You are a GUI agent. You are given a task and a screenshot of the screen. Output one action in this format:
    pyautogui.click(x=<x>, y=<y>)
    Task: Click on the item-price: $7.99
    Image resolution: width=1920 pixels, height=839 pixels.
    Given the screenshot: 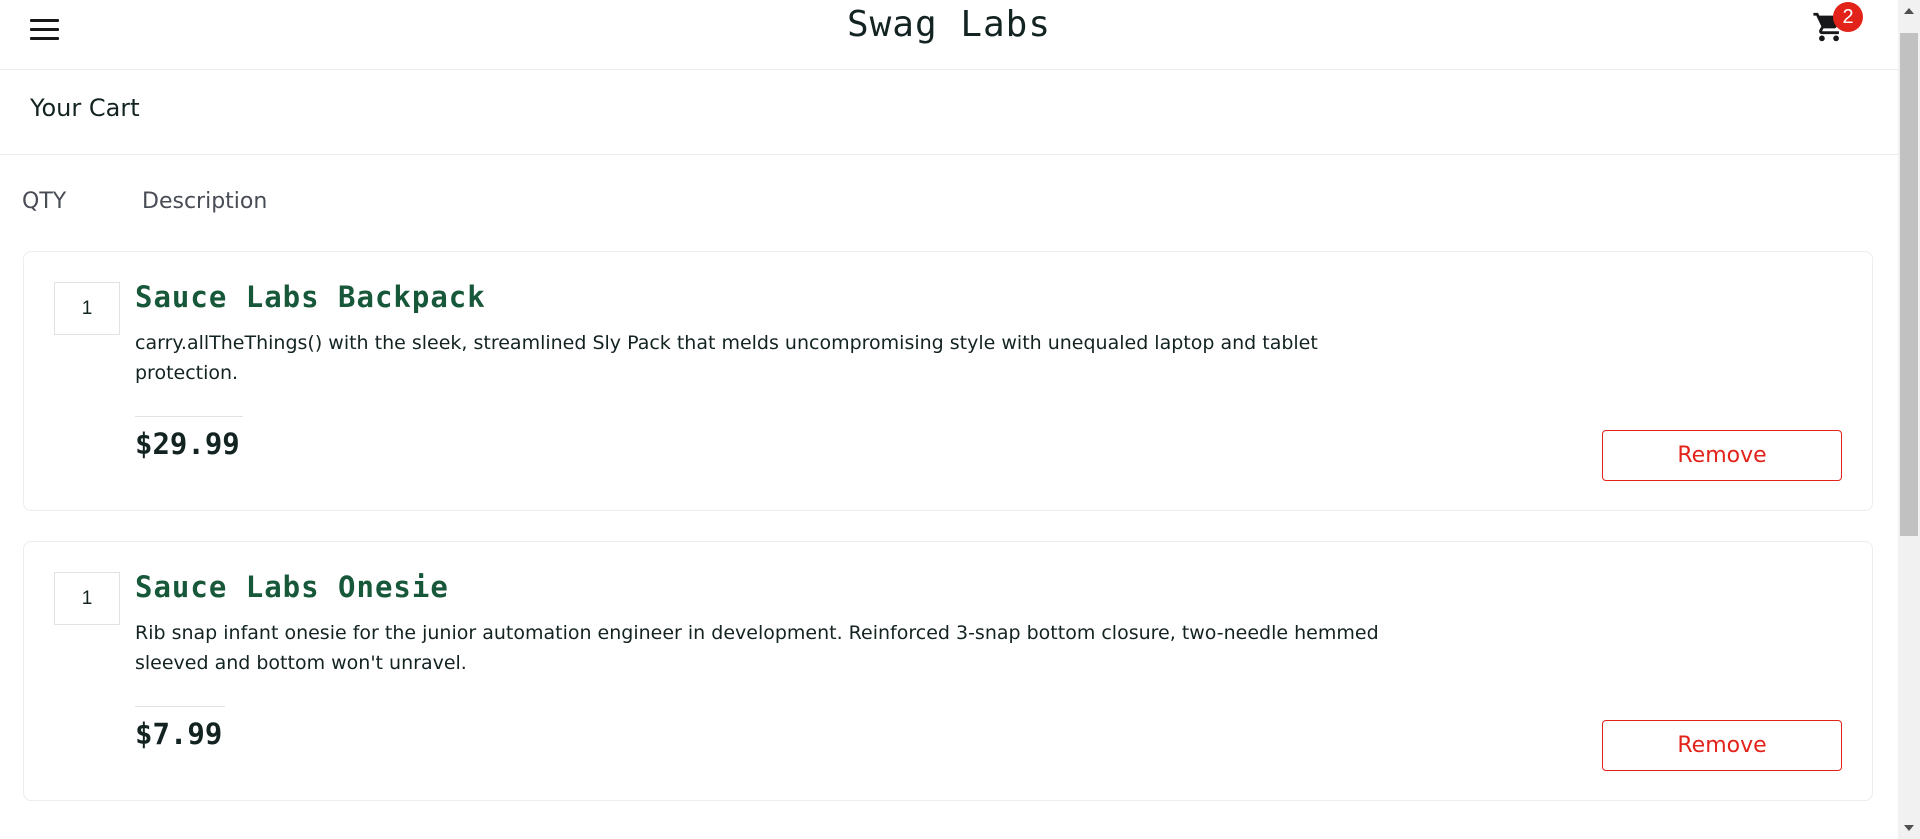 What is the action you would take?
    pyautogui.click(x=179, y=734)
    